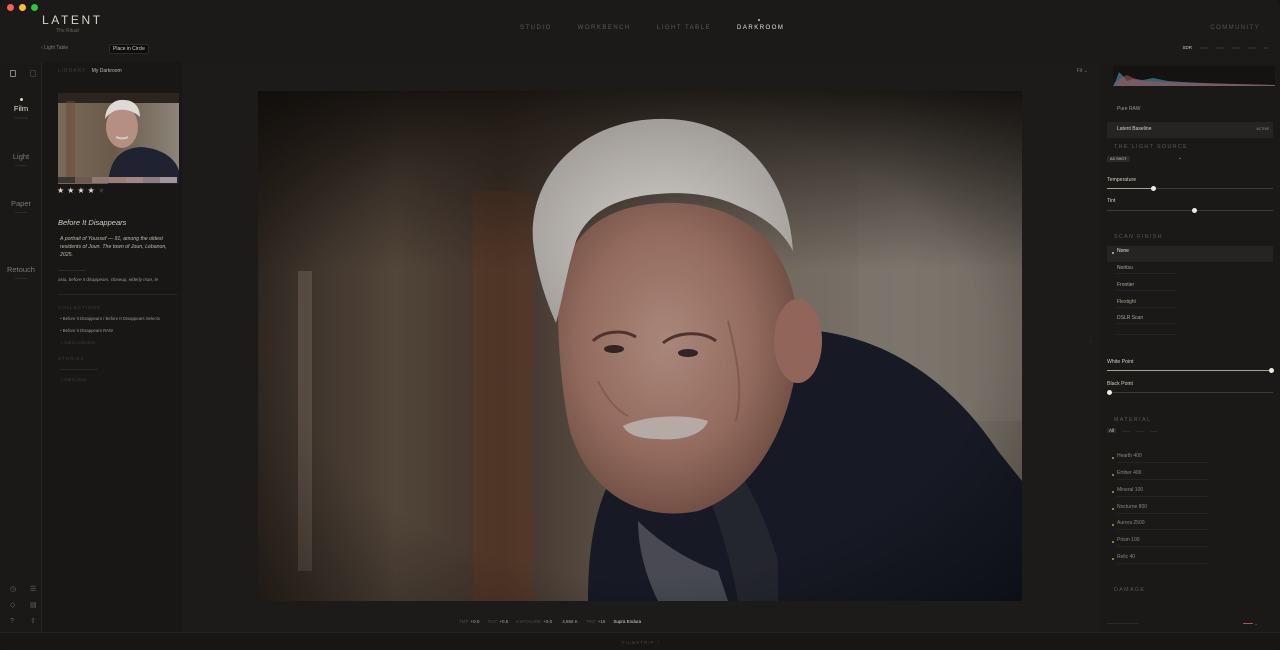 The width and height of the screenshot is (1280, 650). What do you see at coordinates (1190, 559) in the screenshot?
I see `film-stock-item: Relic 40` at bounding box center [1190, 559].